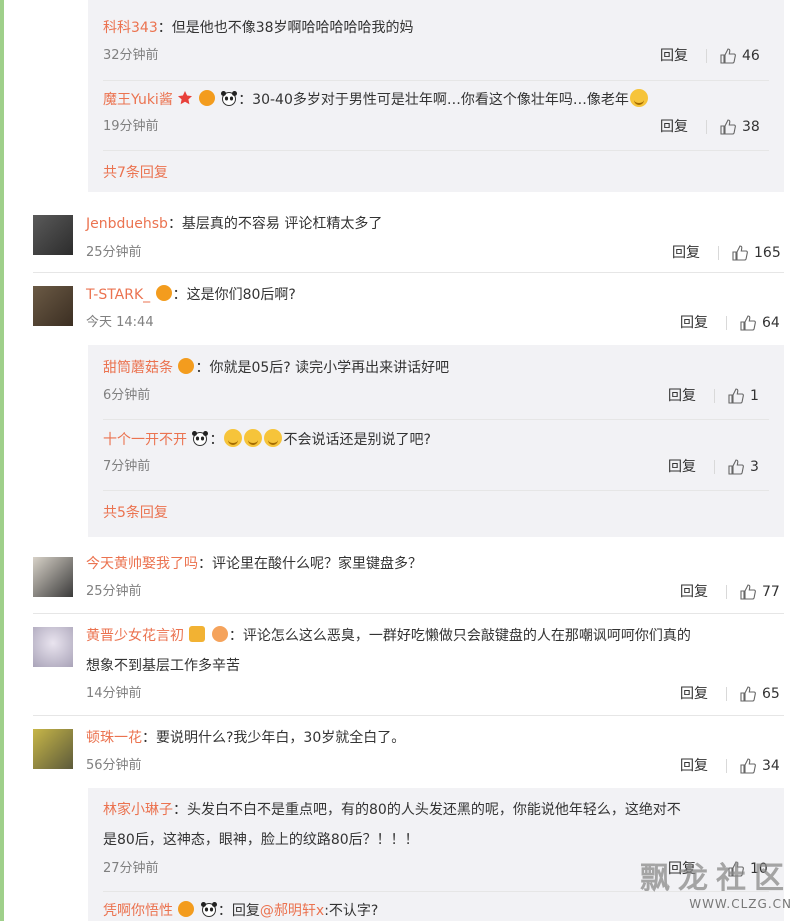 The width and height of the screenshot is (800, 921). What do you see at coordinates (254, 564) in the screenshot?
I see `comment-text: 今天黄帅娶我了吗：评论里在酸什么呢？家里键盘多？` at bounding box center [254, 564].